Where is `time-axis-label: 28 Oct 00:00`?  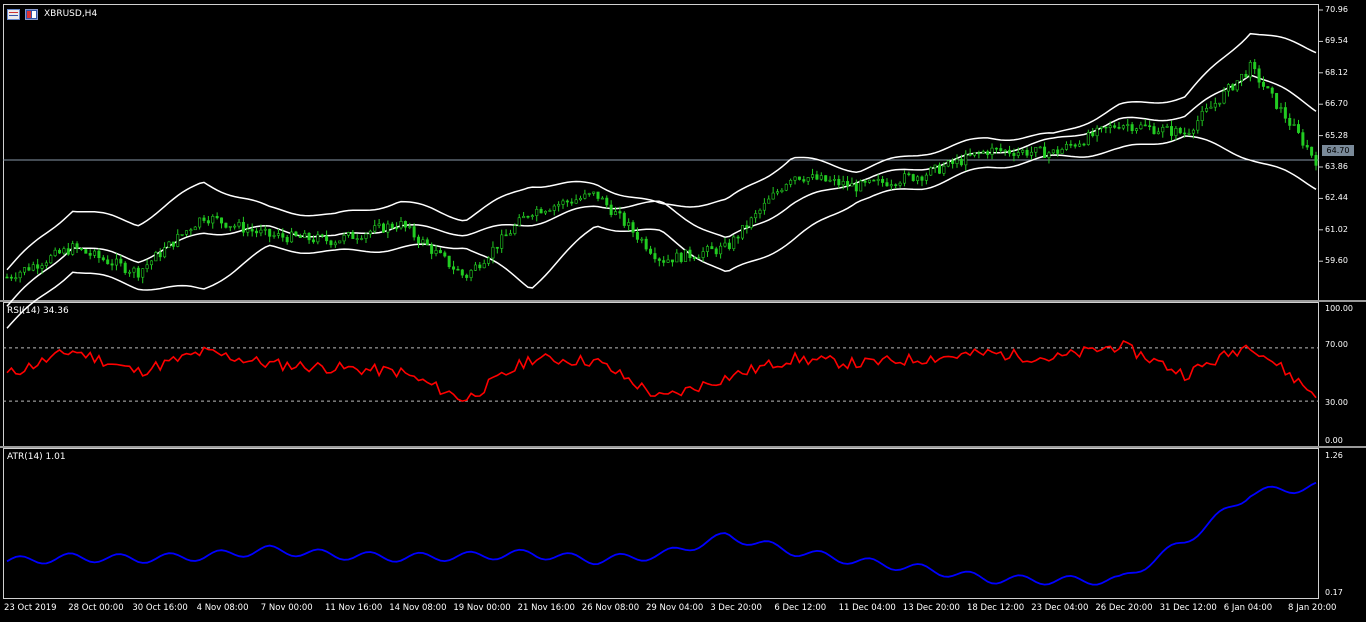
time-axis-label: 28 Oct 00:00 is located at coordinates (96, 608).